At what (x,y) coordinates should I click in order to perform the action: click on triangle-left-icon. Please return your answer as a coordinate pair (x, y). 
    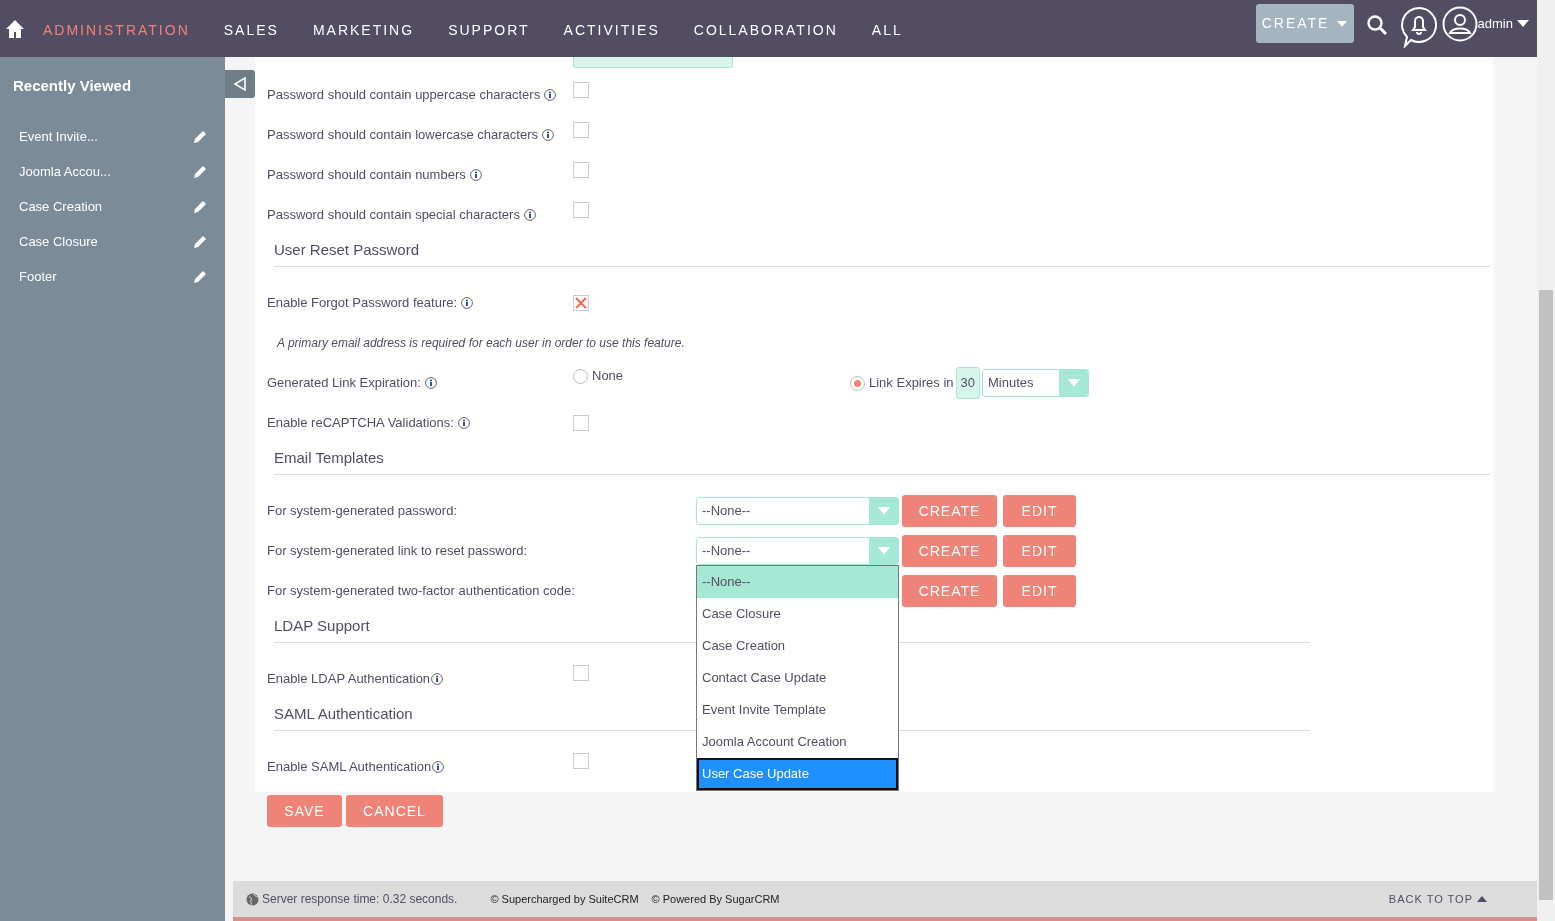
    Looking at the image, I should click on (240, 84).